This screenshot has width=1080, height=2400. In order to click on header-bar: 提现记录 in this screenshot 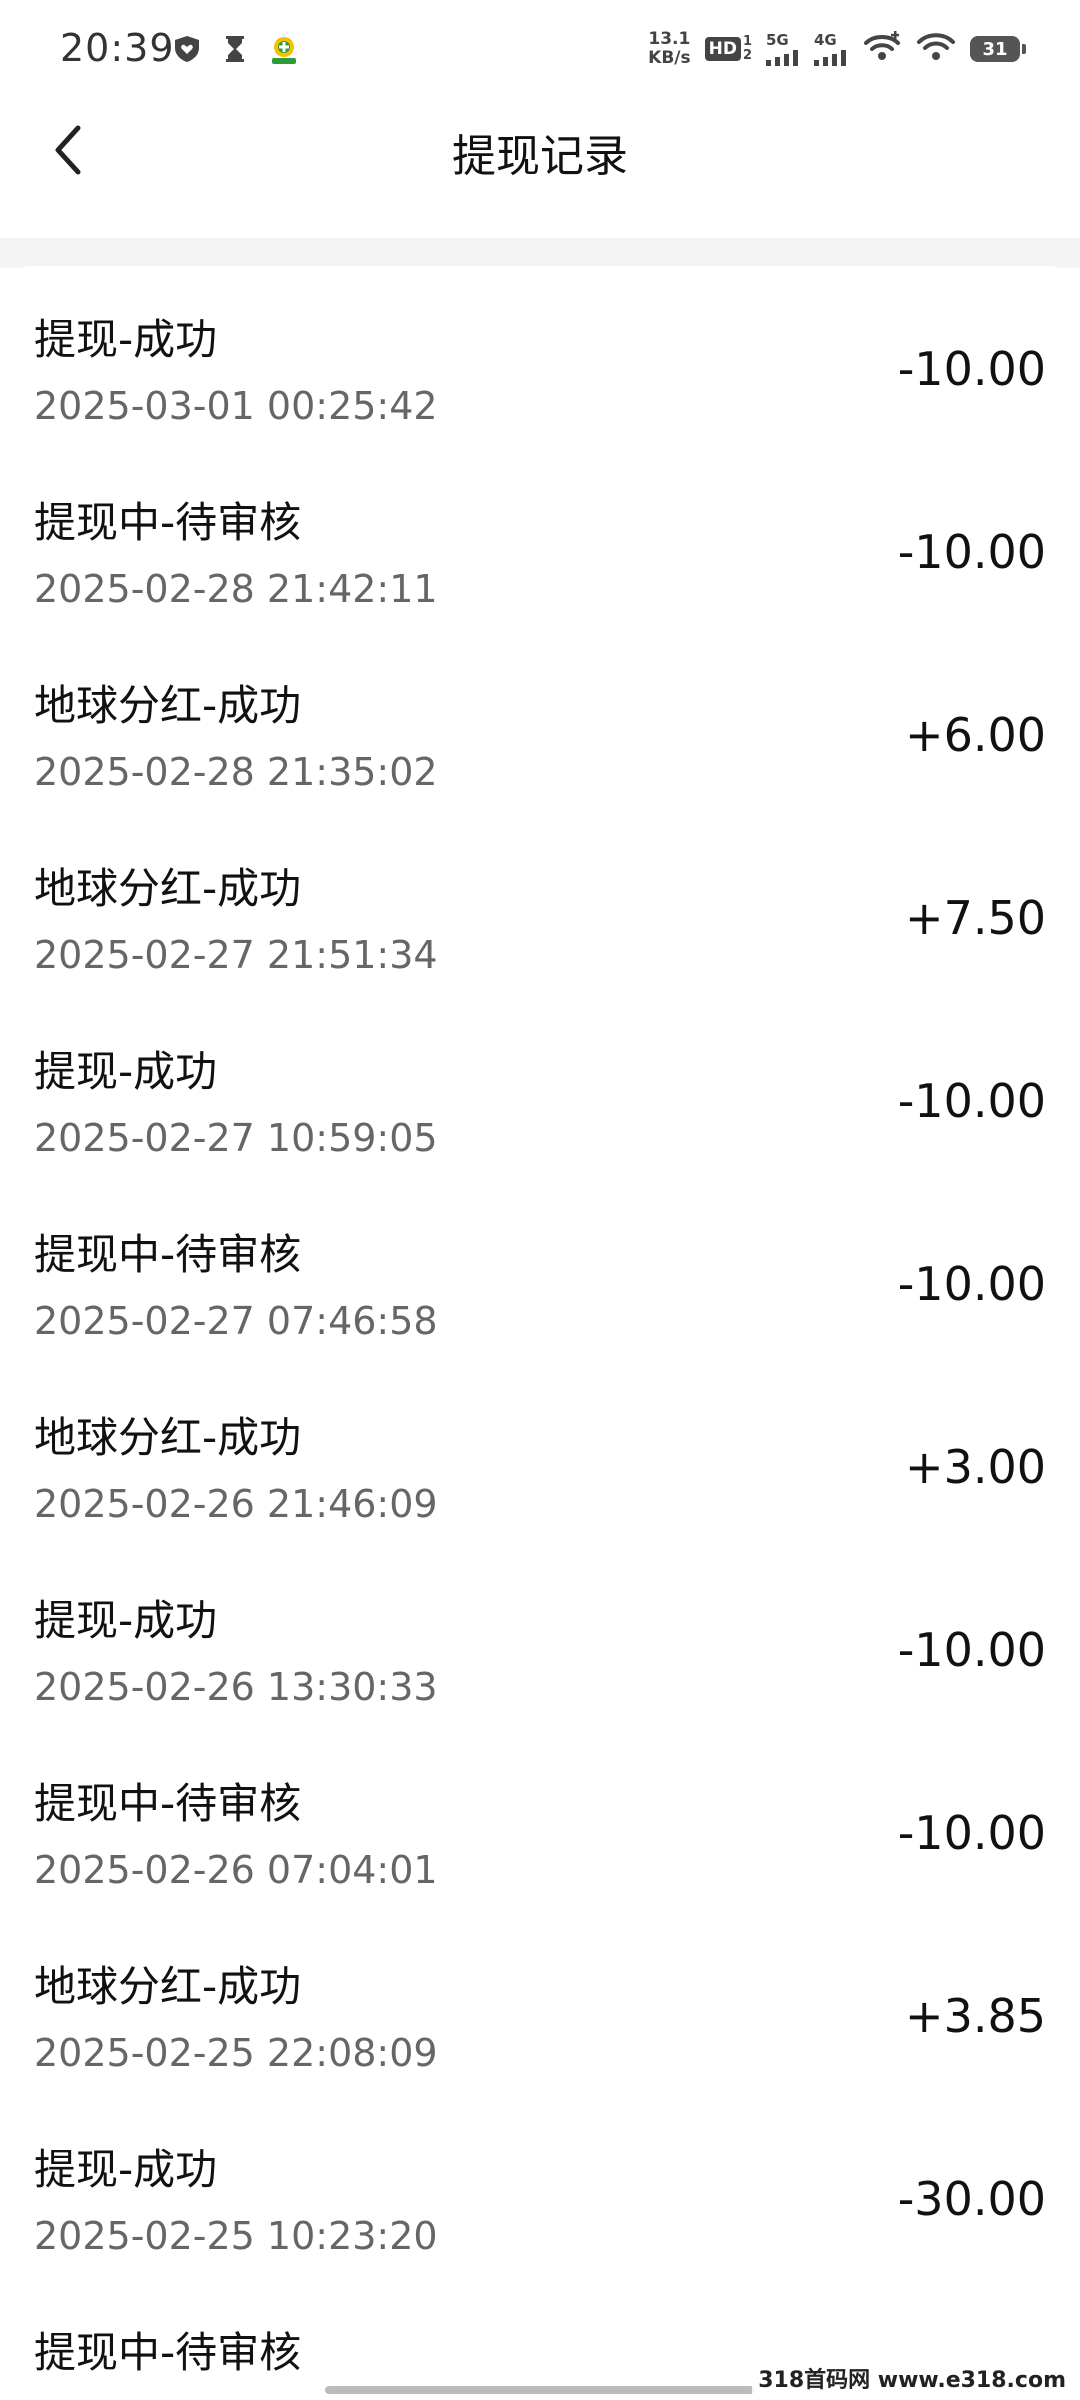, I will do `click(540, 169)`.